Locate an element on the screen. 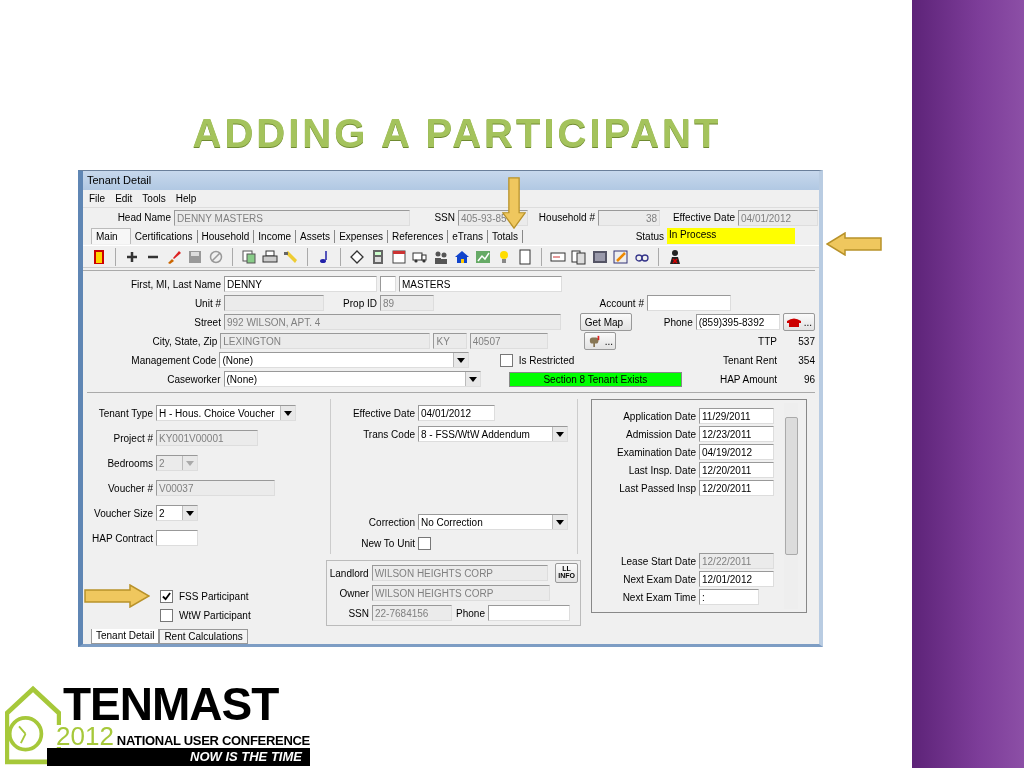 The image size is (1024, 768). text-field: DENNY is located at coordinates (300, 284).